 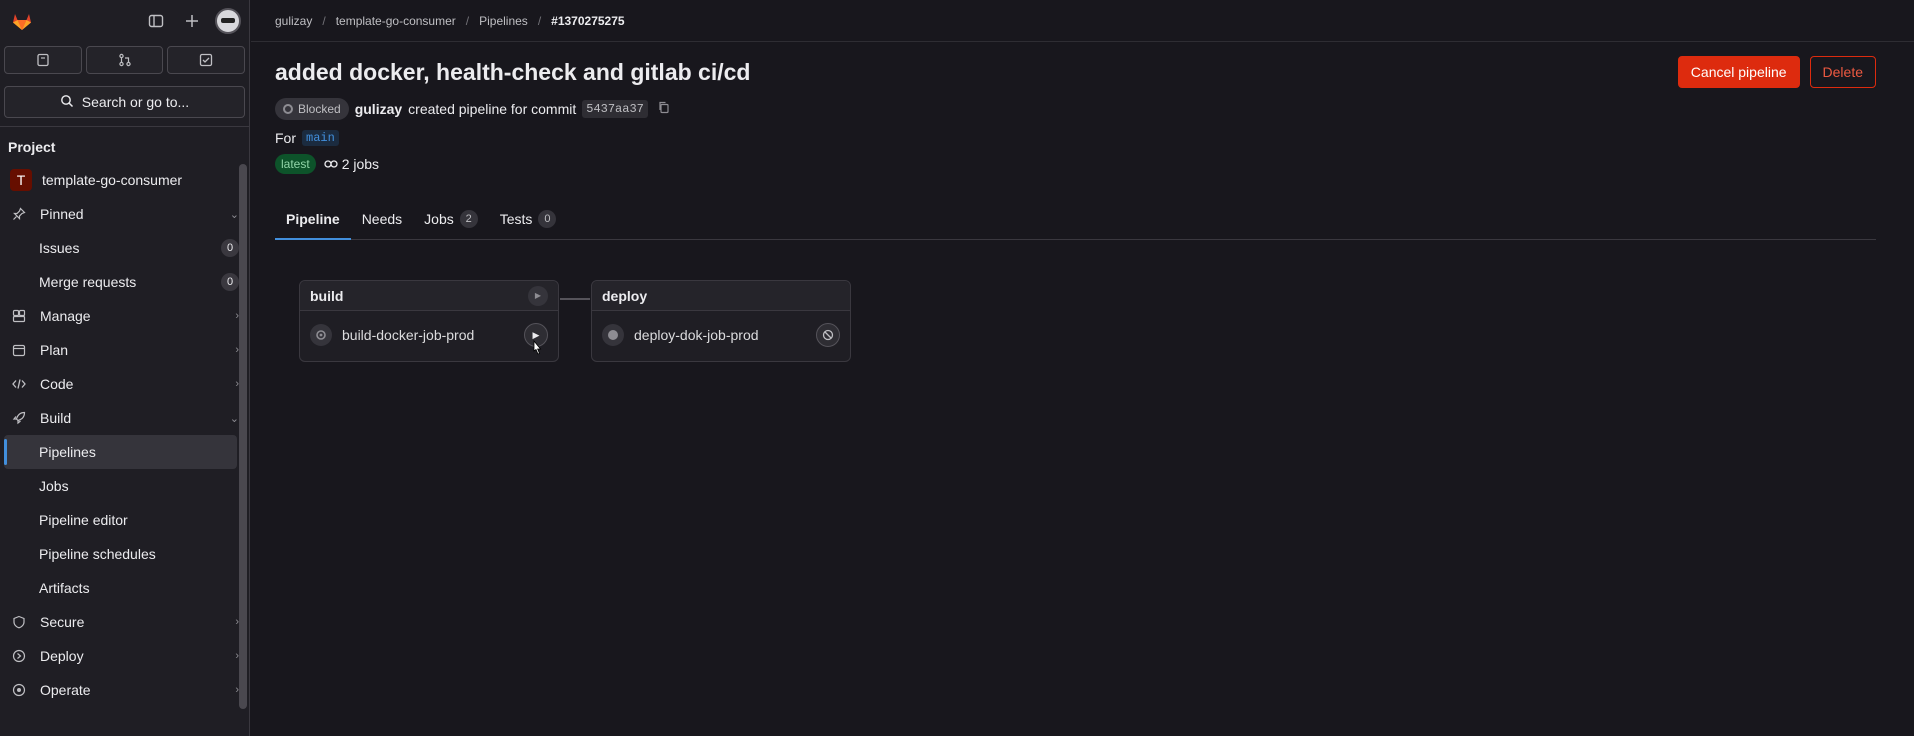 What do you see at coordinates (120, 452) in the screenshot?
I see `sidebar-item-pipelines: Pipelines` at bounding box center [120, 452].